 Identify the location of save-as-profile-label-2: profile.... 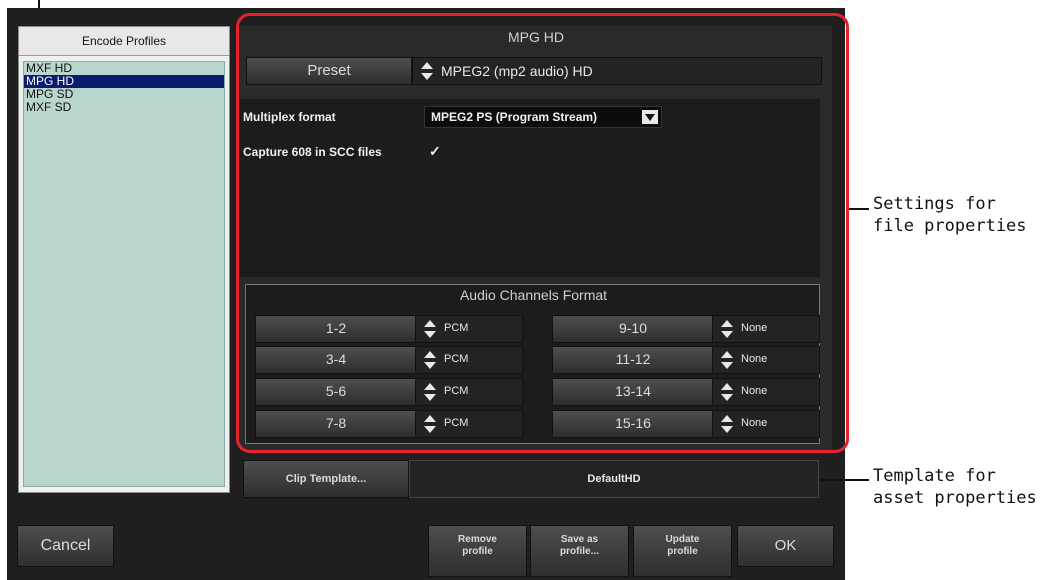
(579, 551).